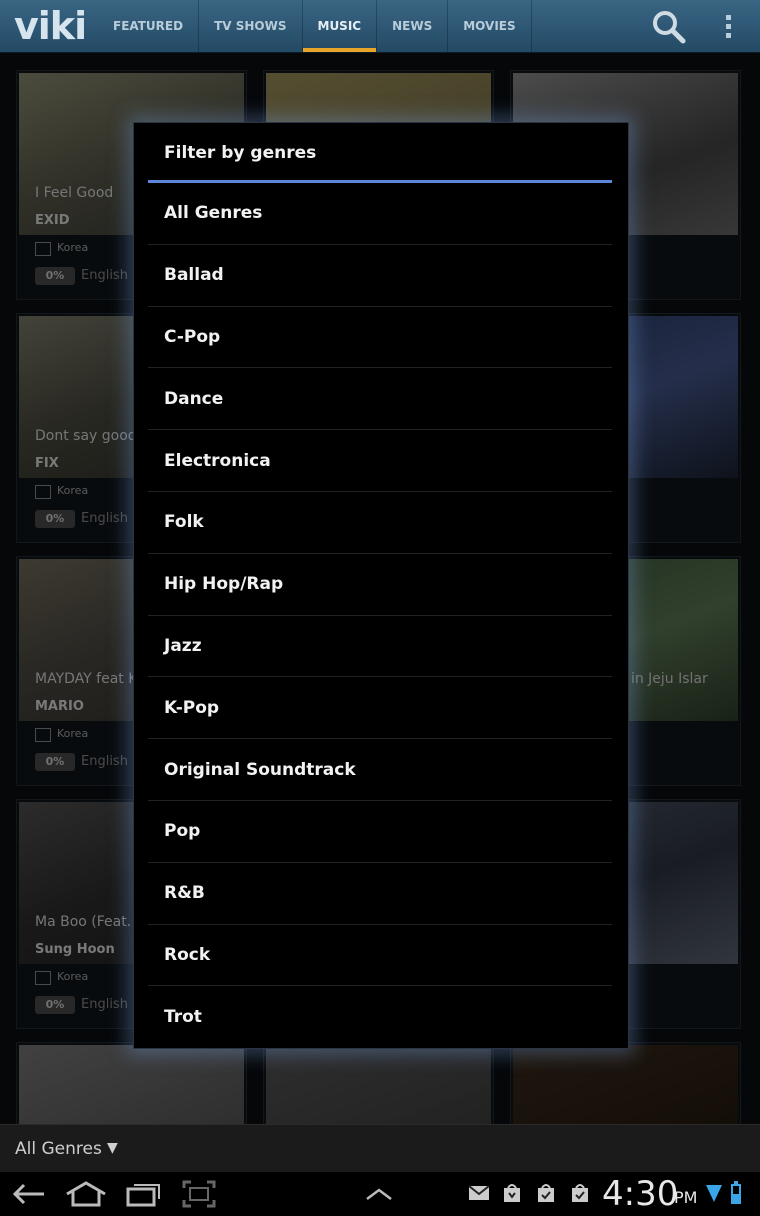 Image resolution: width=760 pixels, height=1216 pixels. Describe the element at coordinates (380, 276) in the screenshot. I see `genre-option-ballad: Ballad` at that location.